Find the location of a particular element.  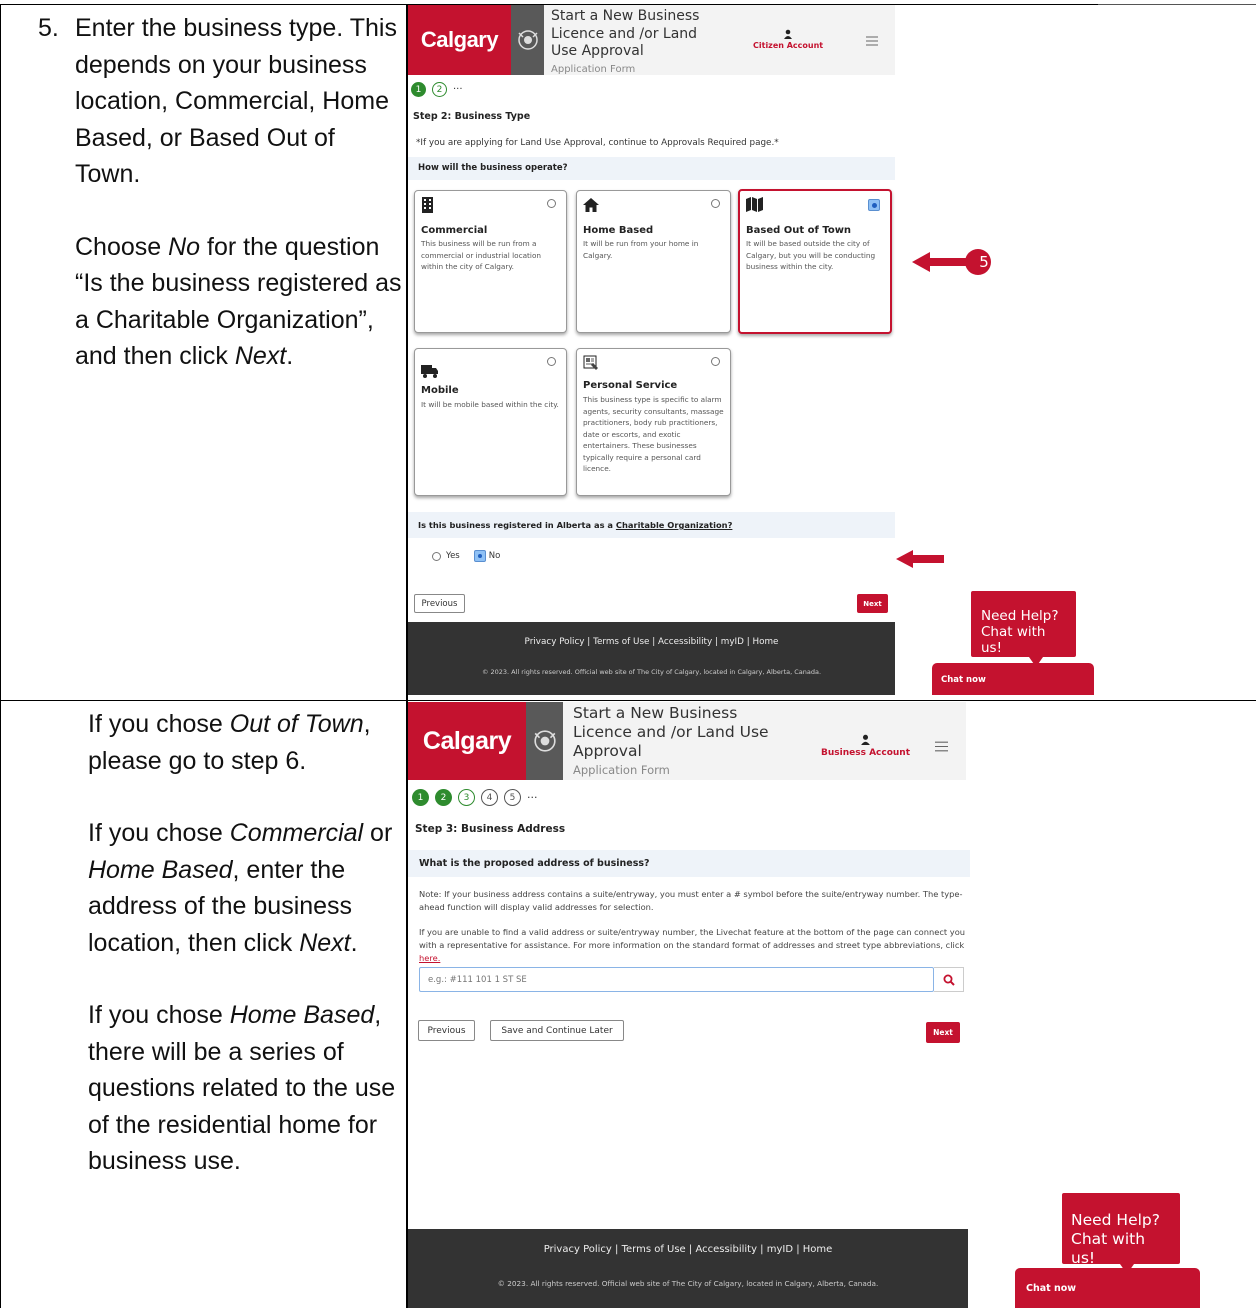

search-button is located at coordinates (949, 979).